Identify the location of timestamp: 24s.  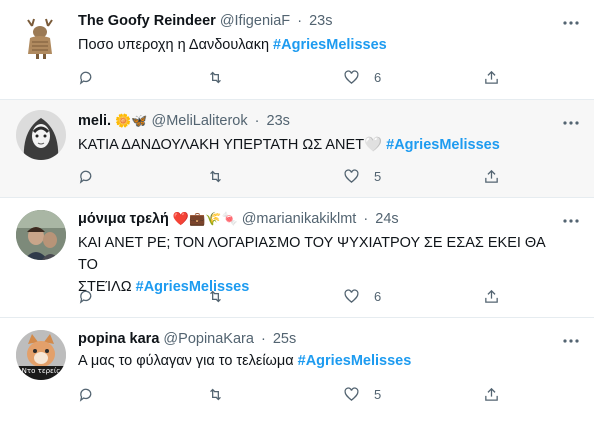
(386, 219).